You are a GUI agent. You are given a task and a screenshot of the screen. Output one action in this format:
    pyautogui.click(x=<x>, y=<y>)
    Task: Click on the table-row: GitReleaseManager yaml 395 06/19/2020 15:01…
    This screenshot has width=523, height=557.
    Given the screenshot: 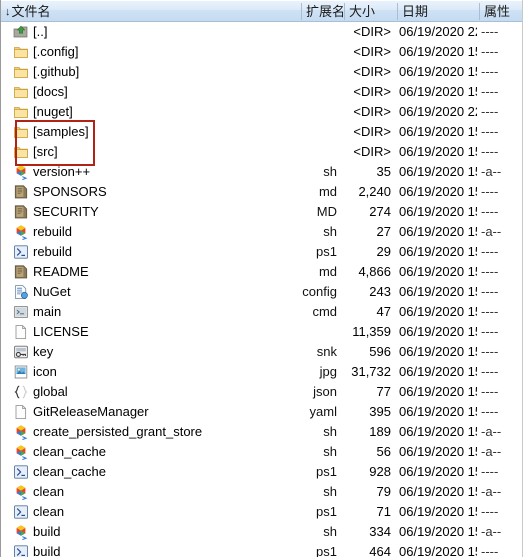 What is the action you would take?
    pyautogui.click(x=261, y=412)
    